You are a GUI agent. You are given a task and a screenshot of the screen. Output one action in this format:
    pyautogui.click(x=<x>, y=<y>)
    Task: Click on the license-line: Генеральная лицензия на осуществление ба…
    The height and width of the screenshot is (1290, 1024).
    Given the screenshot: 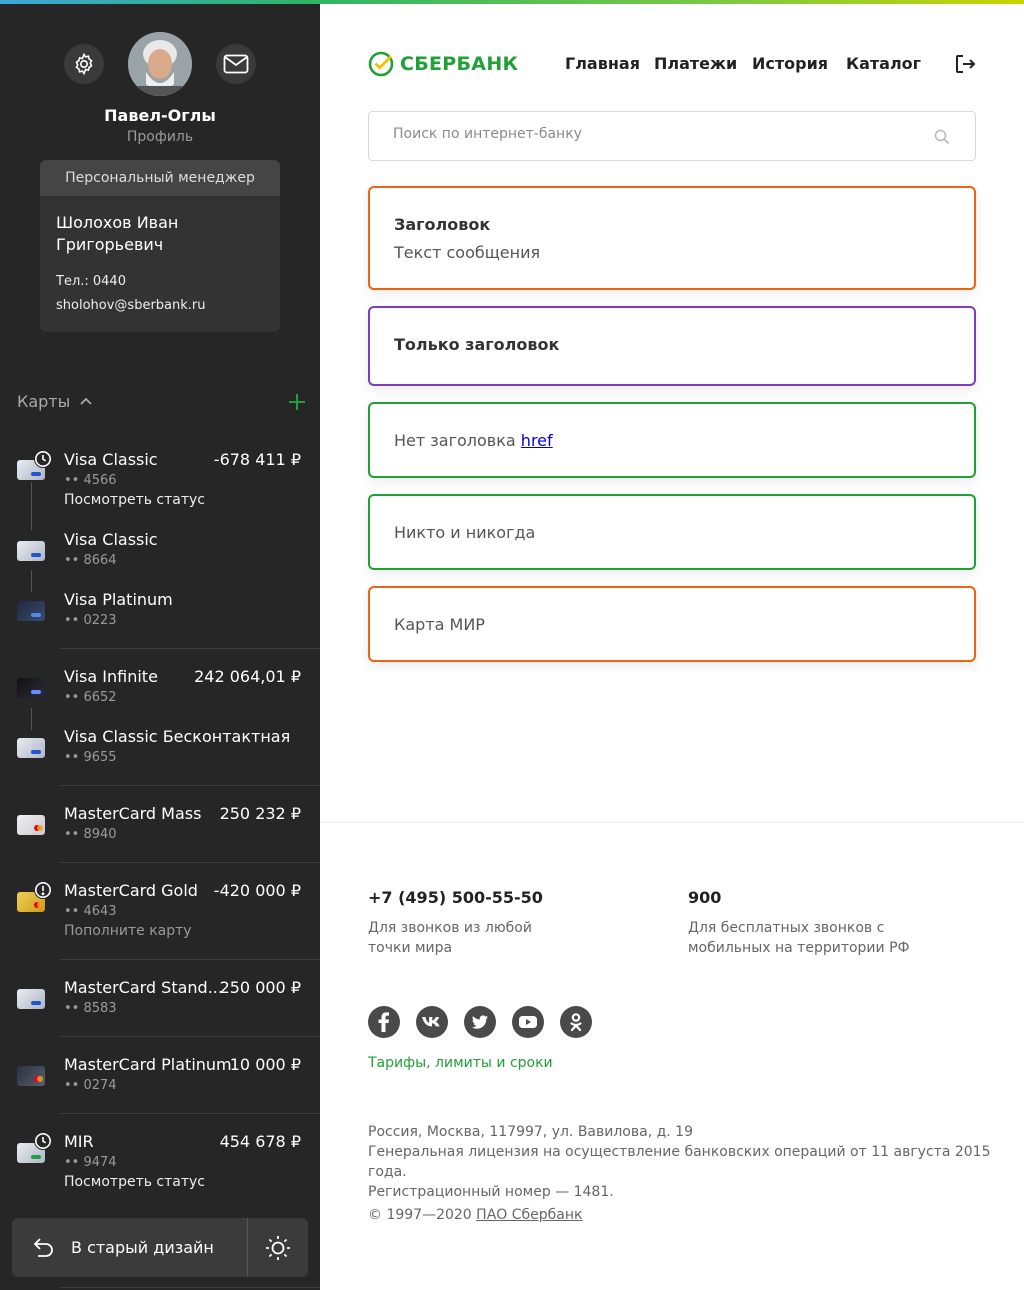 What is the action you would take?
    pyautogui.click(x=679, y=1162)
    